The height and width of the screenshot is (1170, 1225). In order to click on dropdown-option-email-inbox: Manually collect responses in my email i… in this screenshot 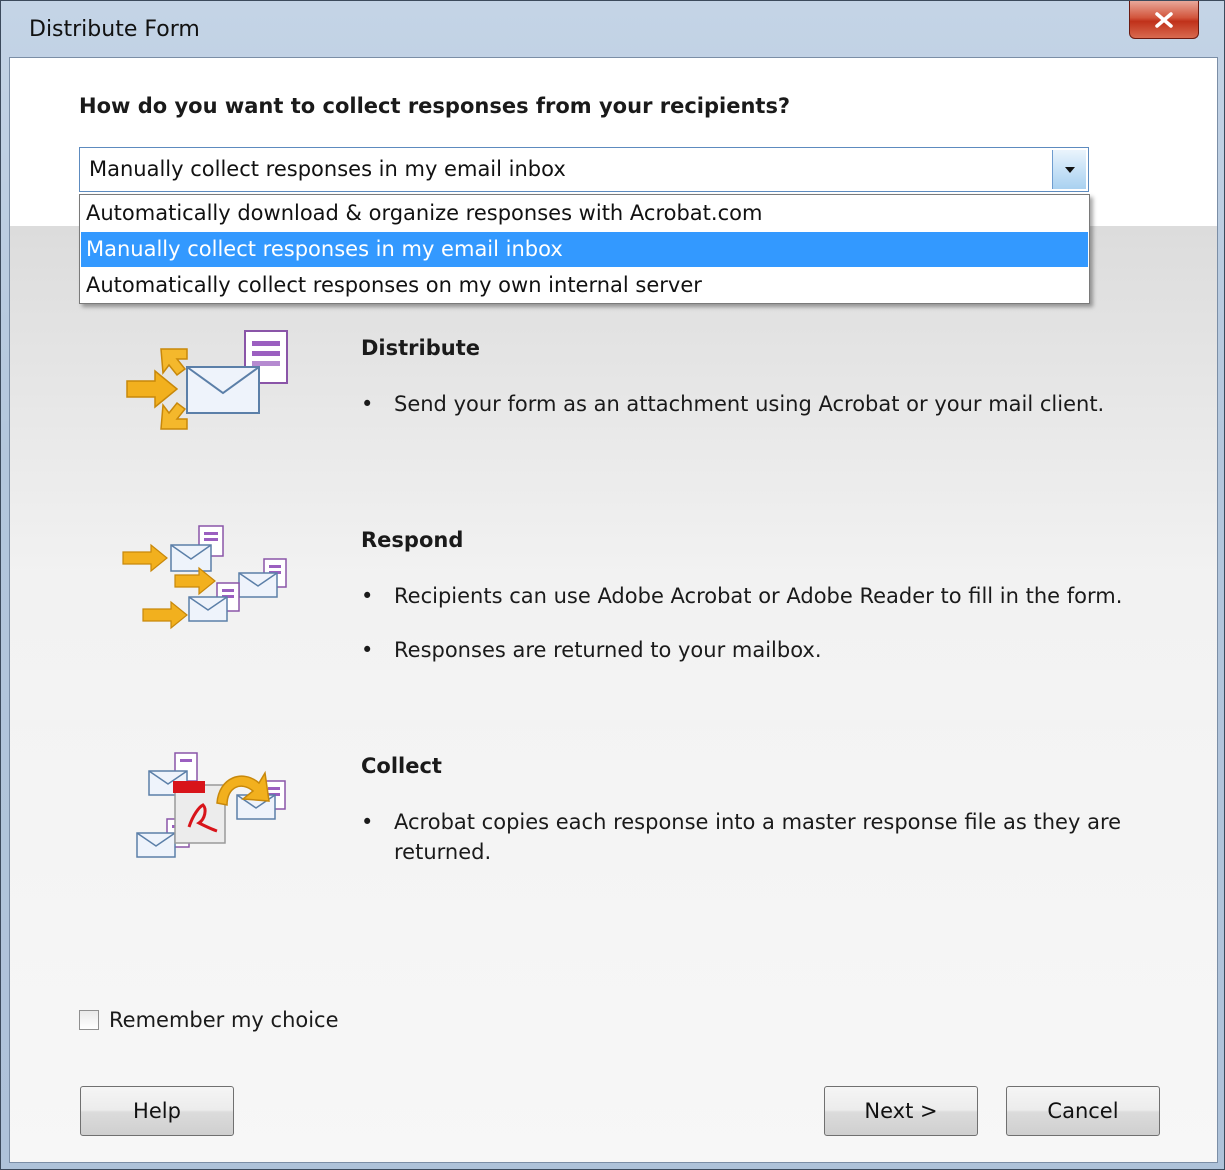, I will do `click(584, 249)`.